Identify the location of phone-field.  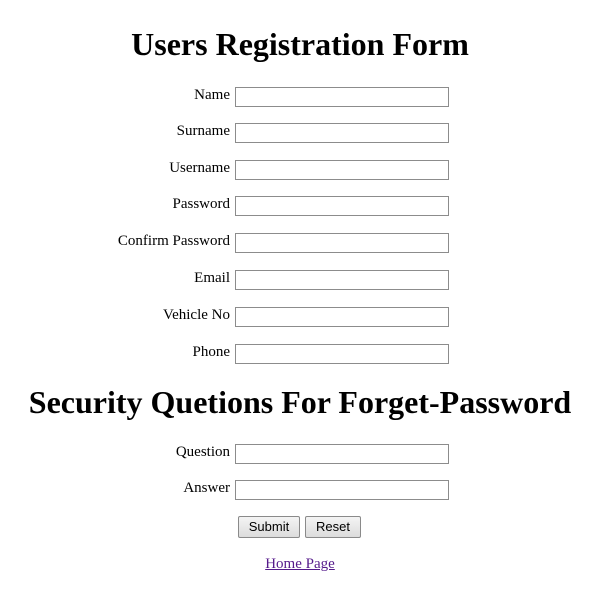
(342, 354).